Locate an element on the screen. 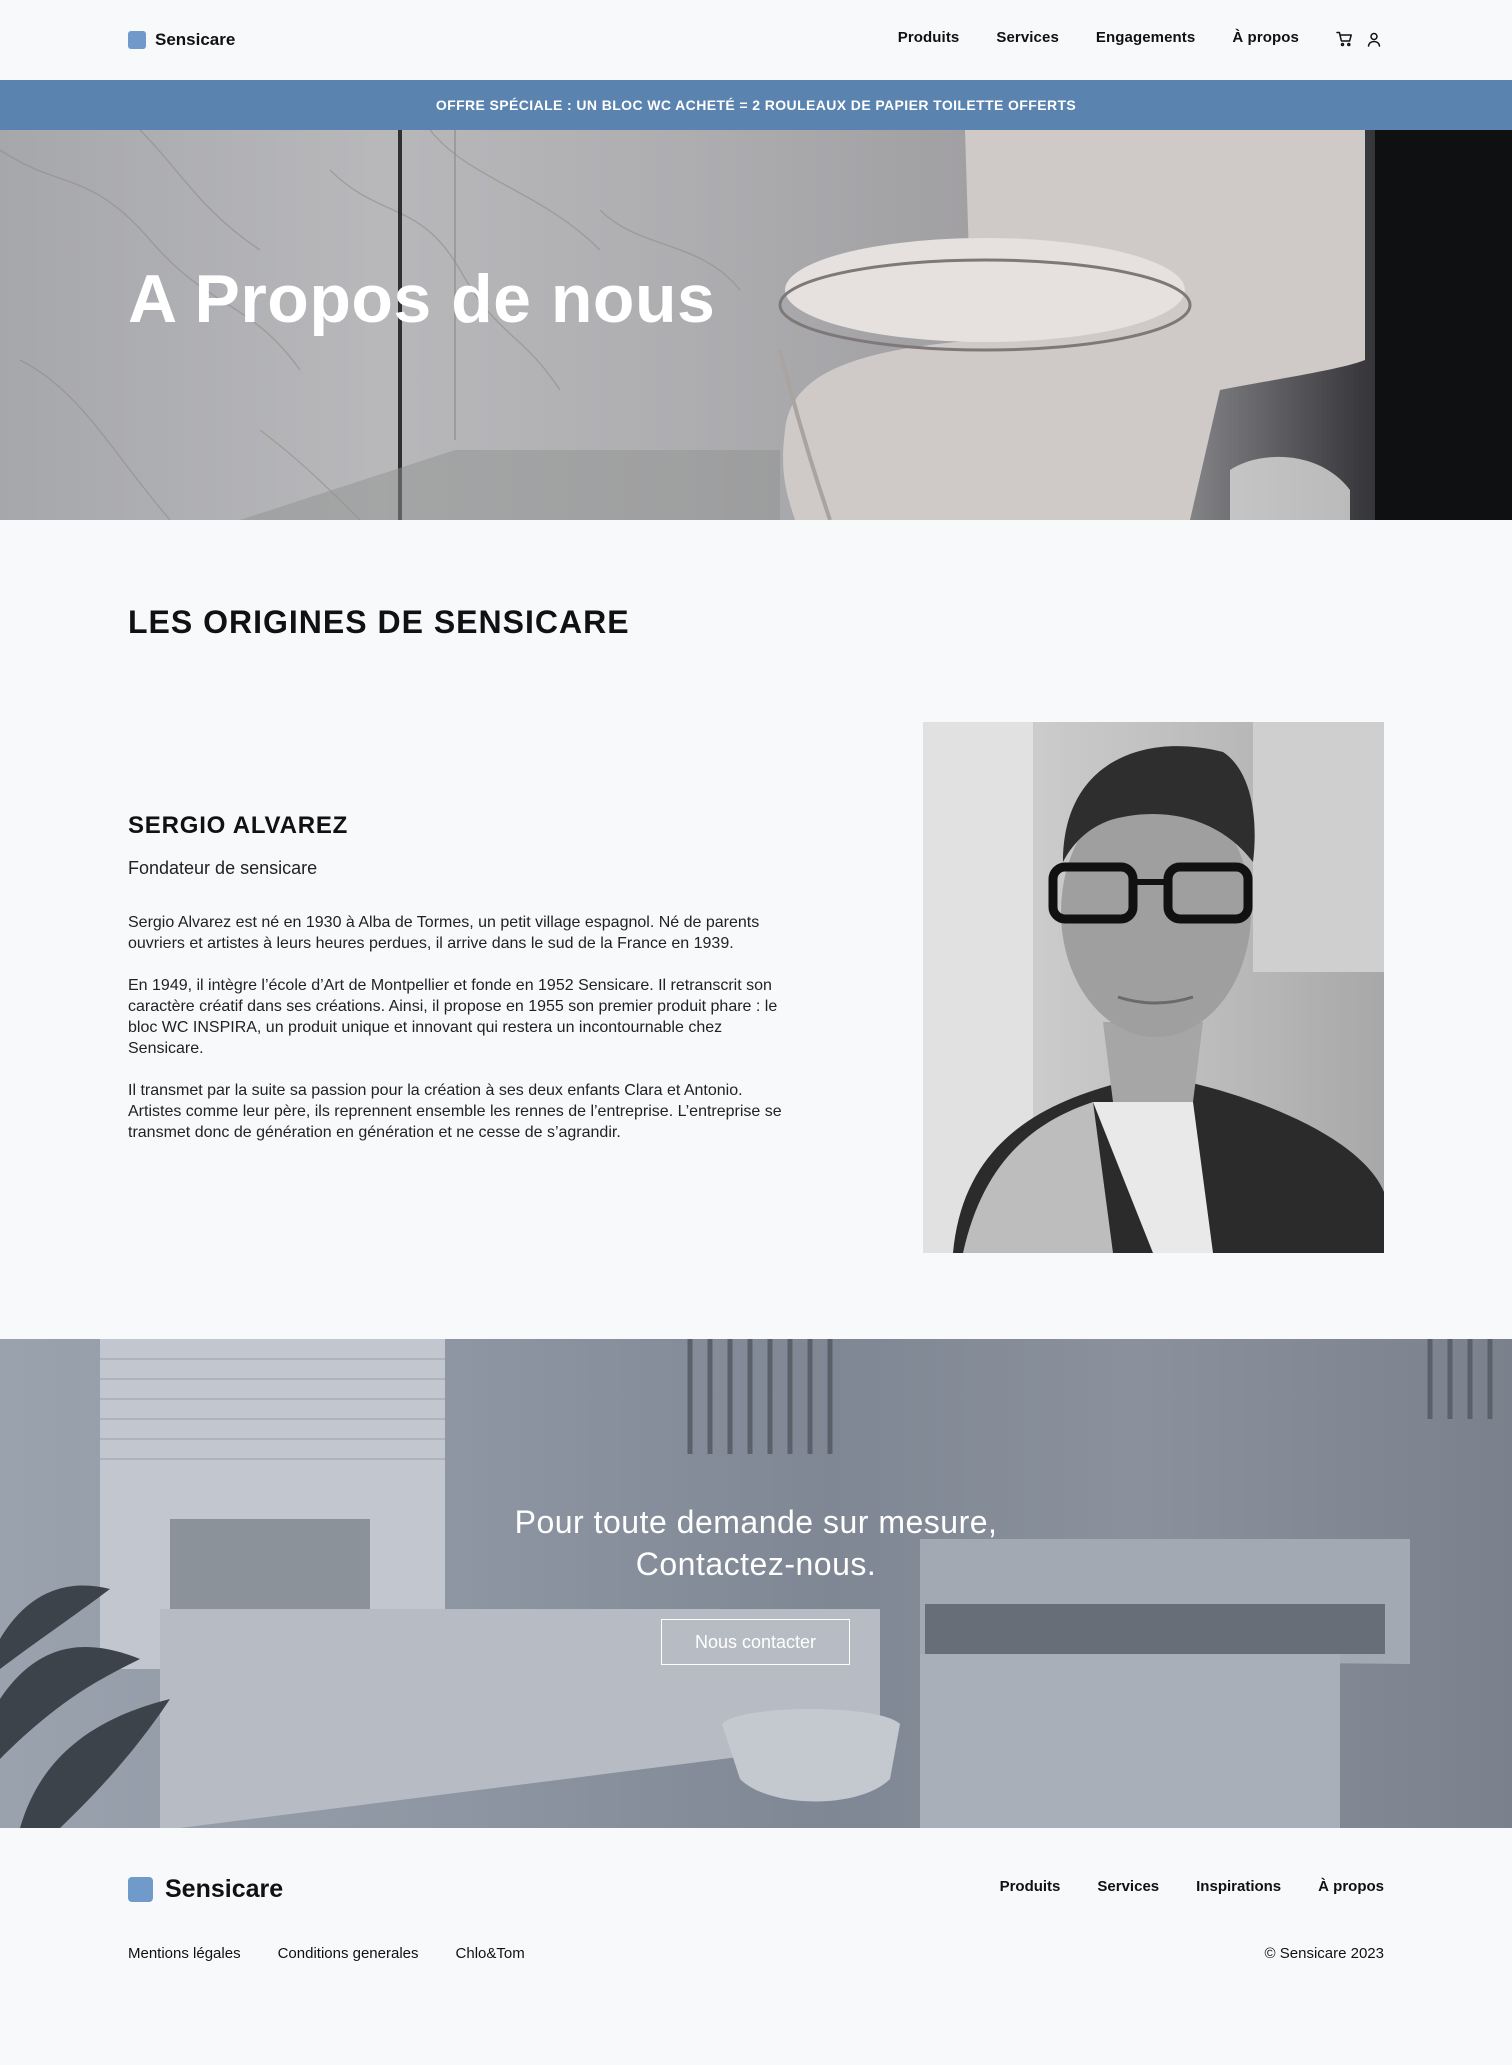 This screenshot has width=1512, height=2065. nav-item-services: Services is located at coordinates (1027, 37).